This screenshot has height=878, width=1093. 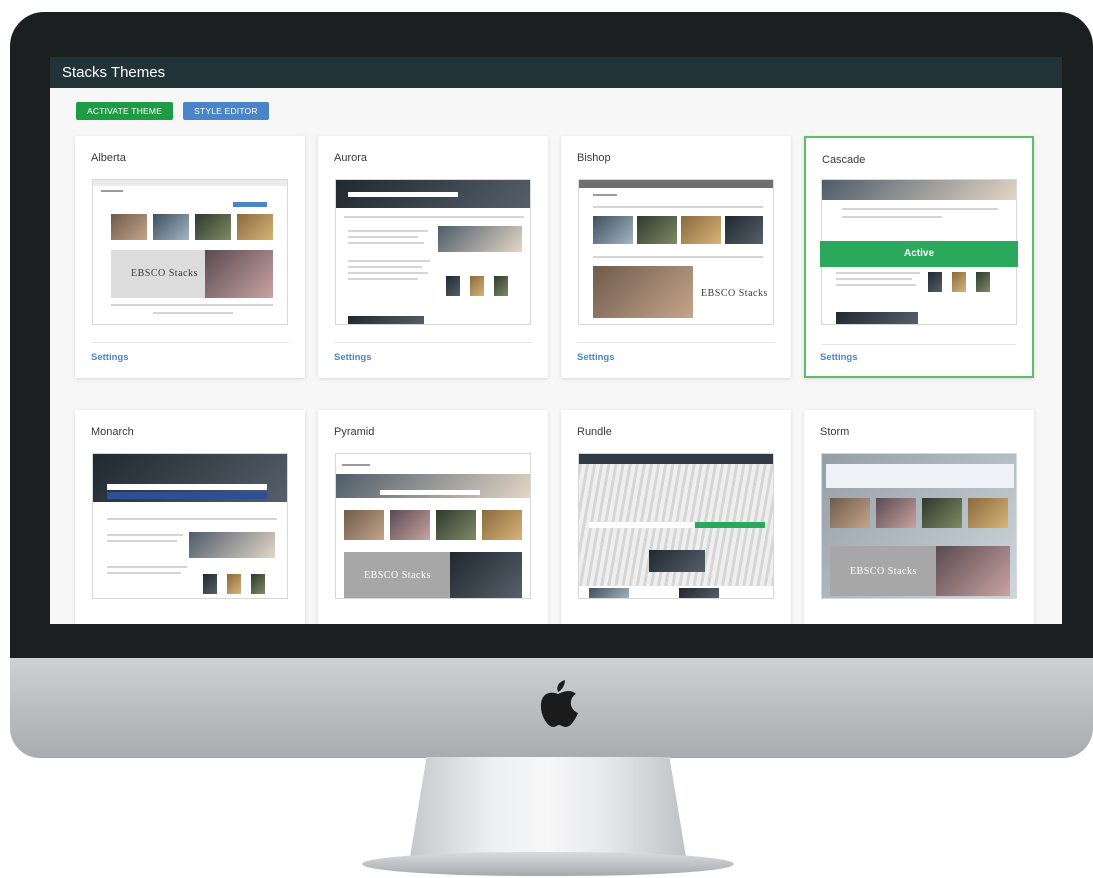 I want to click on theme-card-monarch: Monarch, so click(x=190, y=517).